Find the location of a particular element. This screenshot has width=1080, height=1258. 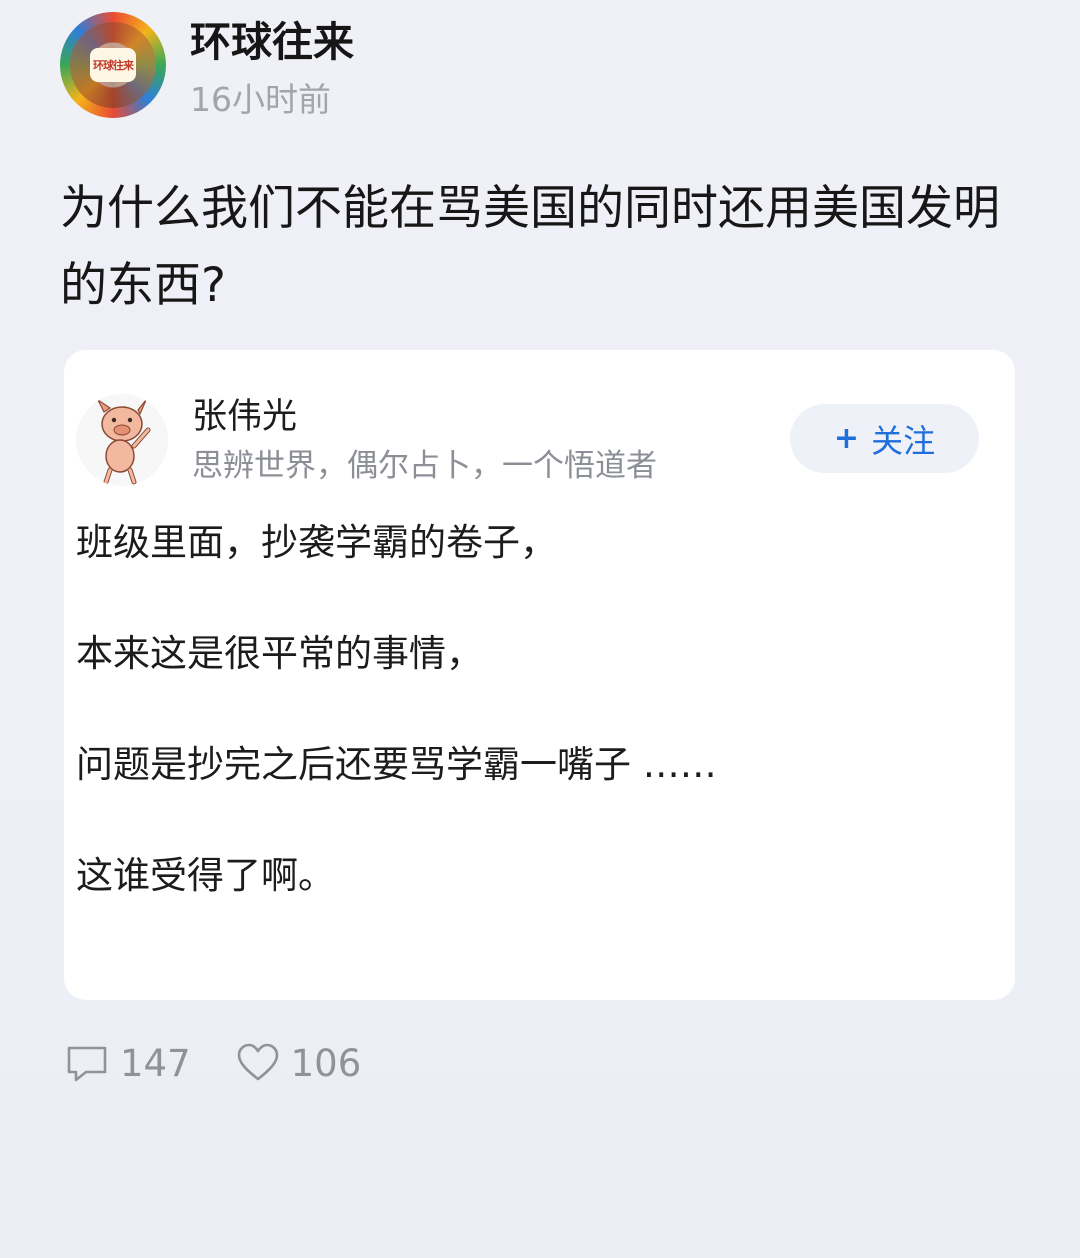

author-avatar is located at coordinates (122, 440).